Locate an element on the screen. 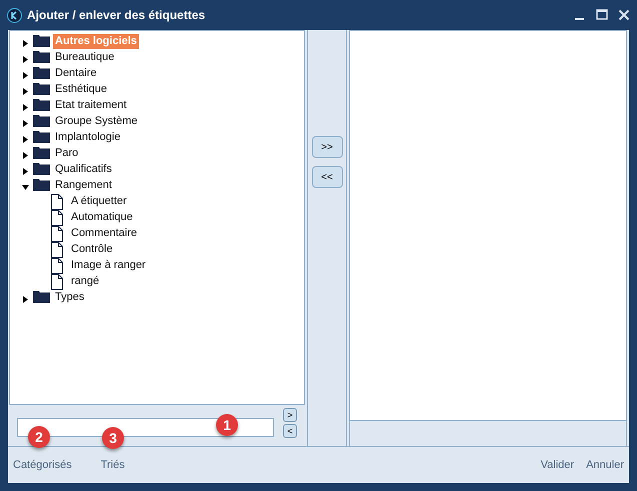 This screenshot has width=637, height=491. tree-item: Groupe Système is located at coordinates (96, 121).